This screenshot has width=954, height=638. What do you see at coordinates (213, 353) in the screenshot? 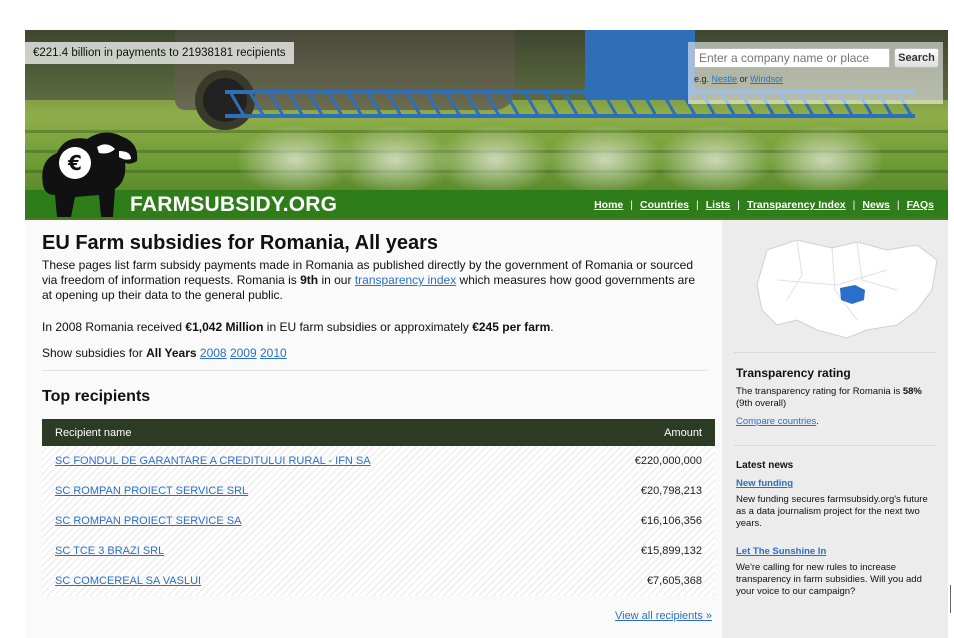
I see `year-link-2008: 2008` at bounding box center [213, 353].